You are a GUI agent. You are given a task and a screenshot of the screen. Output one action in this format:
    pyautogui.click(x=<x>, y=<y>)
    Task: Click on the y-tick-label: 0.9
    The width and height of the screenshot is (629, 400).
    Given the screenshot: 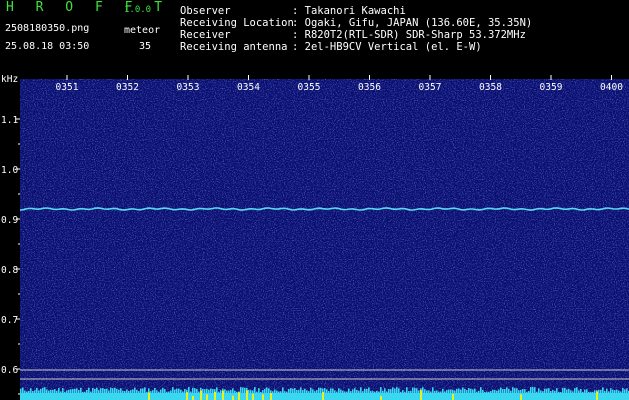 What is the action you would take?
    pyautogui.click(x=9, y=220)
    